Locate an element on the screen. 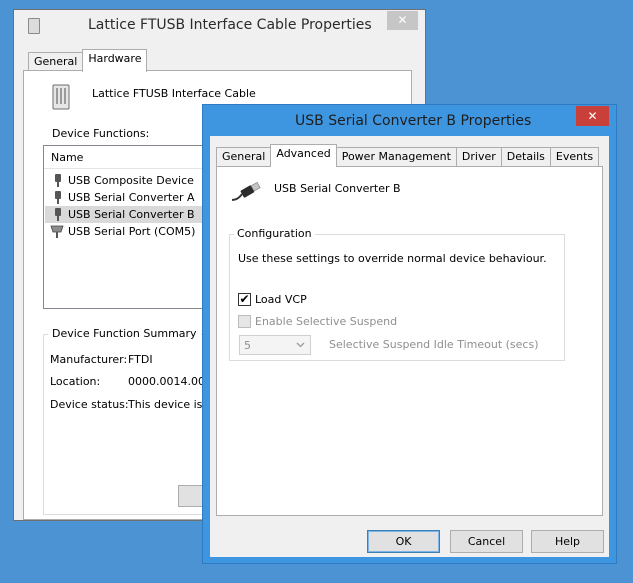 This screenshot has width=633, height=583. location-value: 0000.0014.000 is located at coordinates (170, 381).